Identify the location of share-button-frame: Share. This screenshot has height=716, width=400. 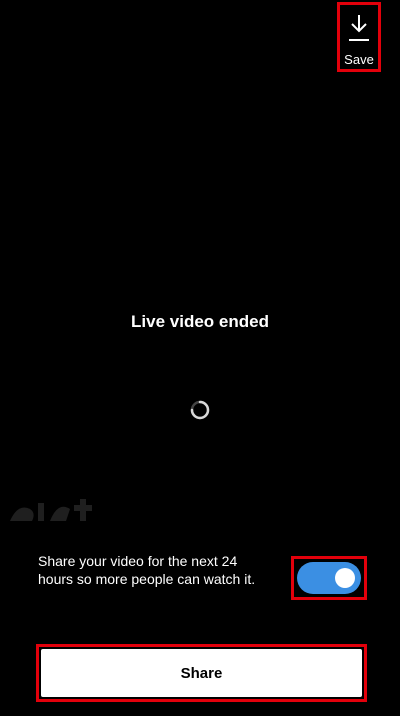
(201, 673).